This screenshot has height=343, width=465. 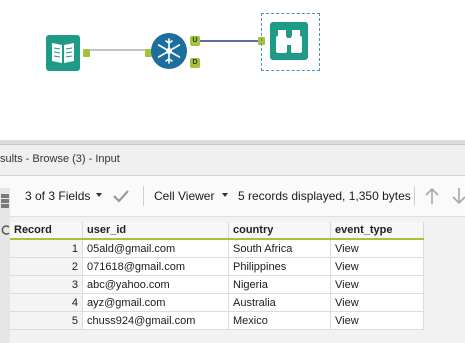 I want to click on fields-selector: 3 of 3 Fields, so click(x=57, y=196).